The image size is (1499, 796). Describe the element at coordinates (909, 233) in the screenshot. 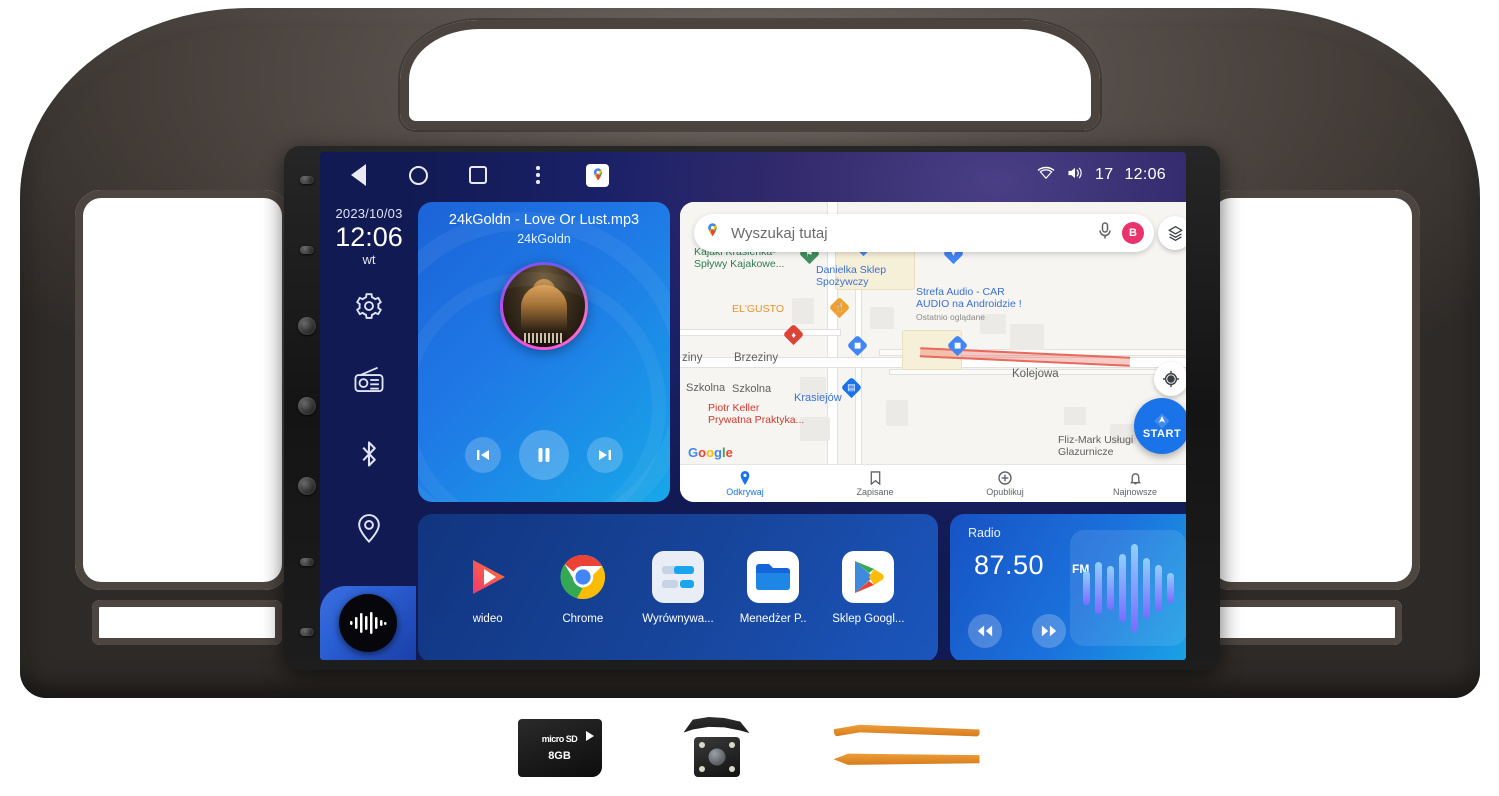

I see `map-search-placeholder: Wyszukaj tutaj` at that location.